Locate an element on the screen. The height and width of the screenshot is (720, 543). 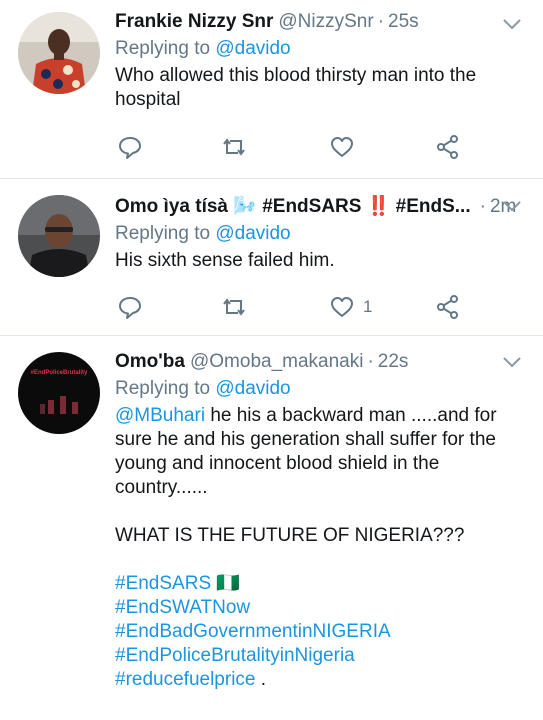
tweet-header: Omo'ba @Omoba_makanaki · 22s is located at coordinates (322, 362).